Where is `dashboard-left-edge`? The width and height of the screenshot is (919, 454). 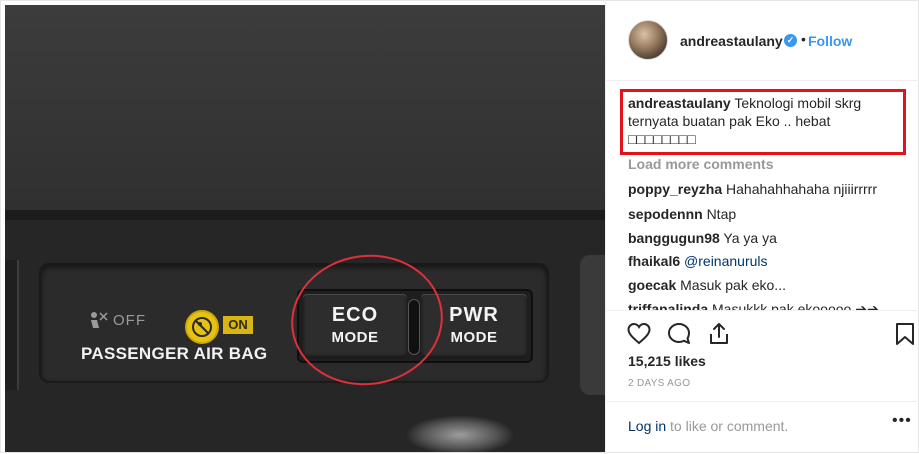 dashboard-left-edge is located at coordinates (12, 325).